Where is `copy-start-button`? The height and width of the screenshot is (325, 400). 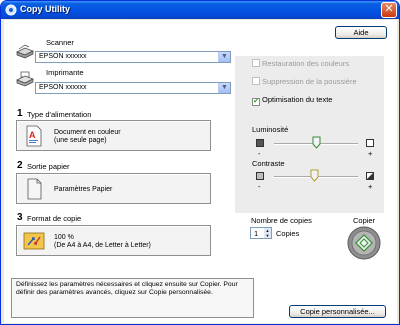
copy-start-button is located at coordinates (364, 243).